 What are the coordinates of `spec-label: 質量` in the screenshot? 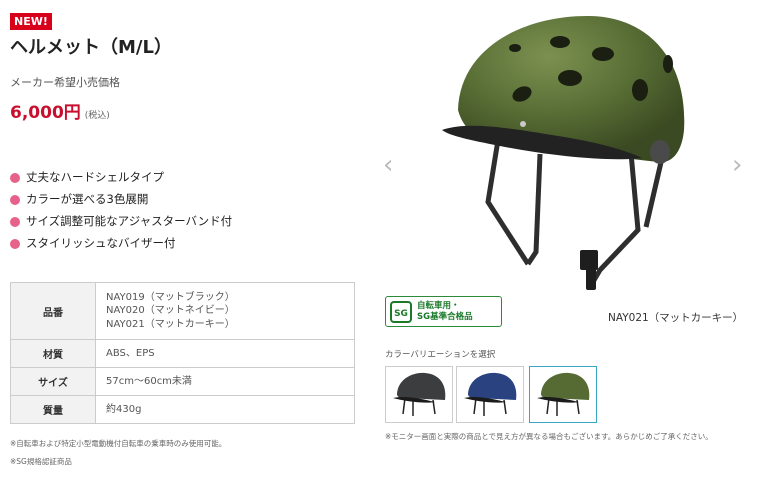 It's located at (53, 409).